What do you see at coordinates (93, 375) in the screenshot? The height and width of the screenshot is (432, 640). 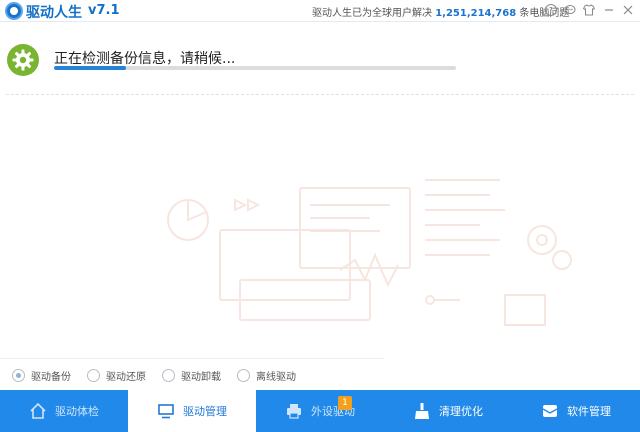 I see `radio-restore` at bounding box center [93, 375].